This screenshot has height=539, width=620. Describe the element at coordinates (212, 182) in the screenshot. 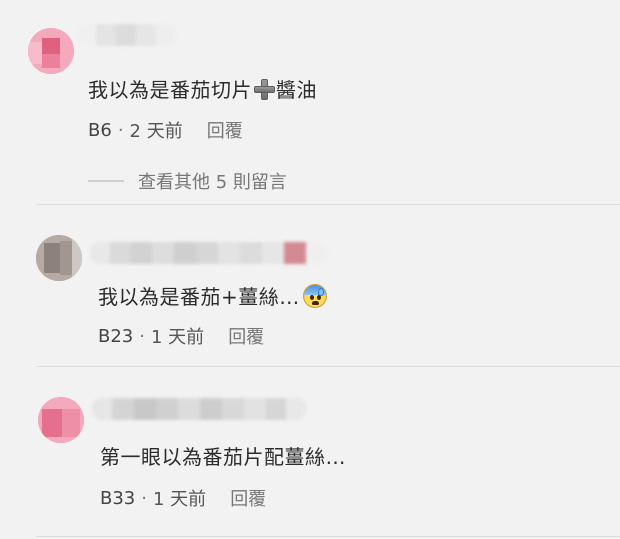

I see `more-replies-label: 查看其他 5 則留言` at that location.